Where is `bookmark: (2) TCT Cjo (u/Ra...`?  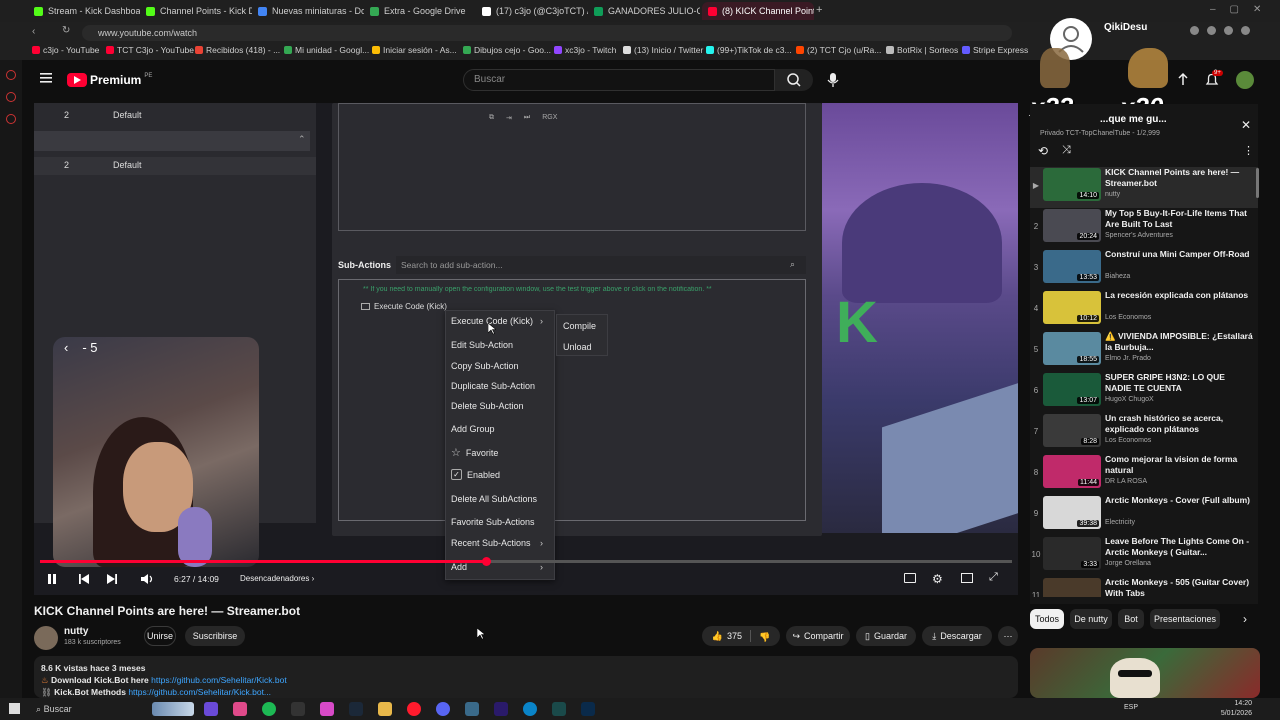
bookmark: (2) TCT Cjo (u/Ra... is located at coordinates (838, 50).